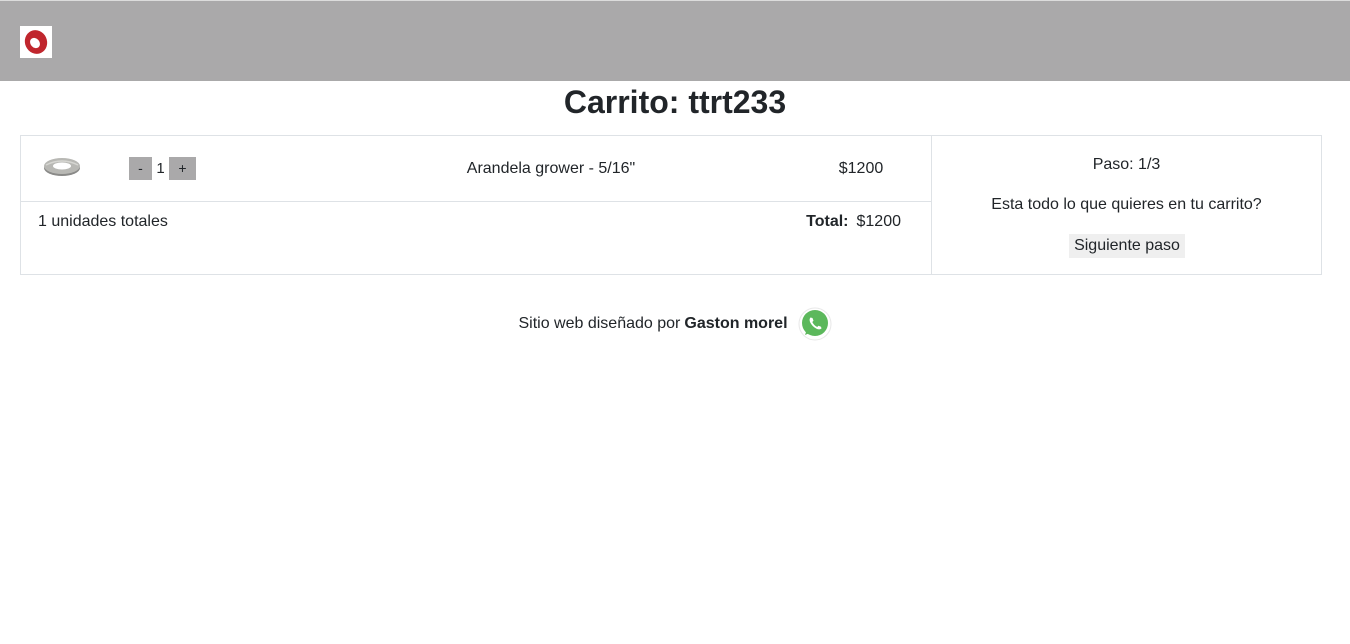  Describe the element at coordinates (853, 222) in the screenshot. I see `cart-total: Total: $1200` at that location.